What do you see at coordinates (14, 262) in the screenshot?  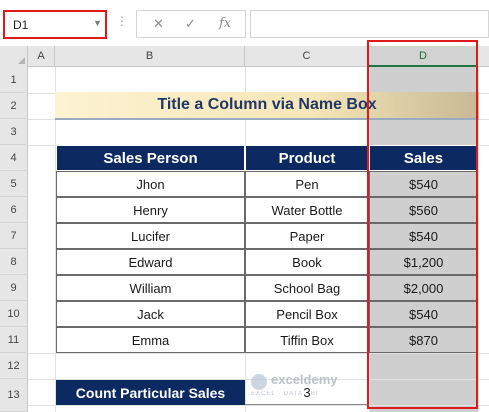 I see `row-header-8: 8` at bounding box center [14, 262].